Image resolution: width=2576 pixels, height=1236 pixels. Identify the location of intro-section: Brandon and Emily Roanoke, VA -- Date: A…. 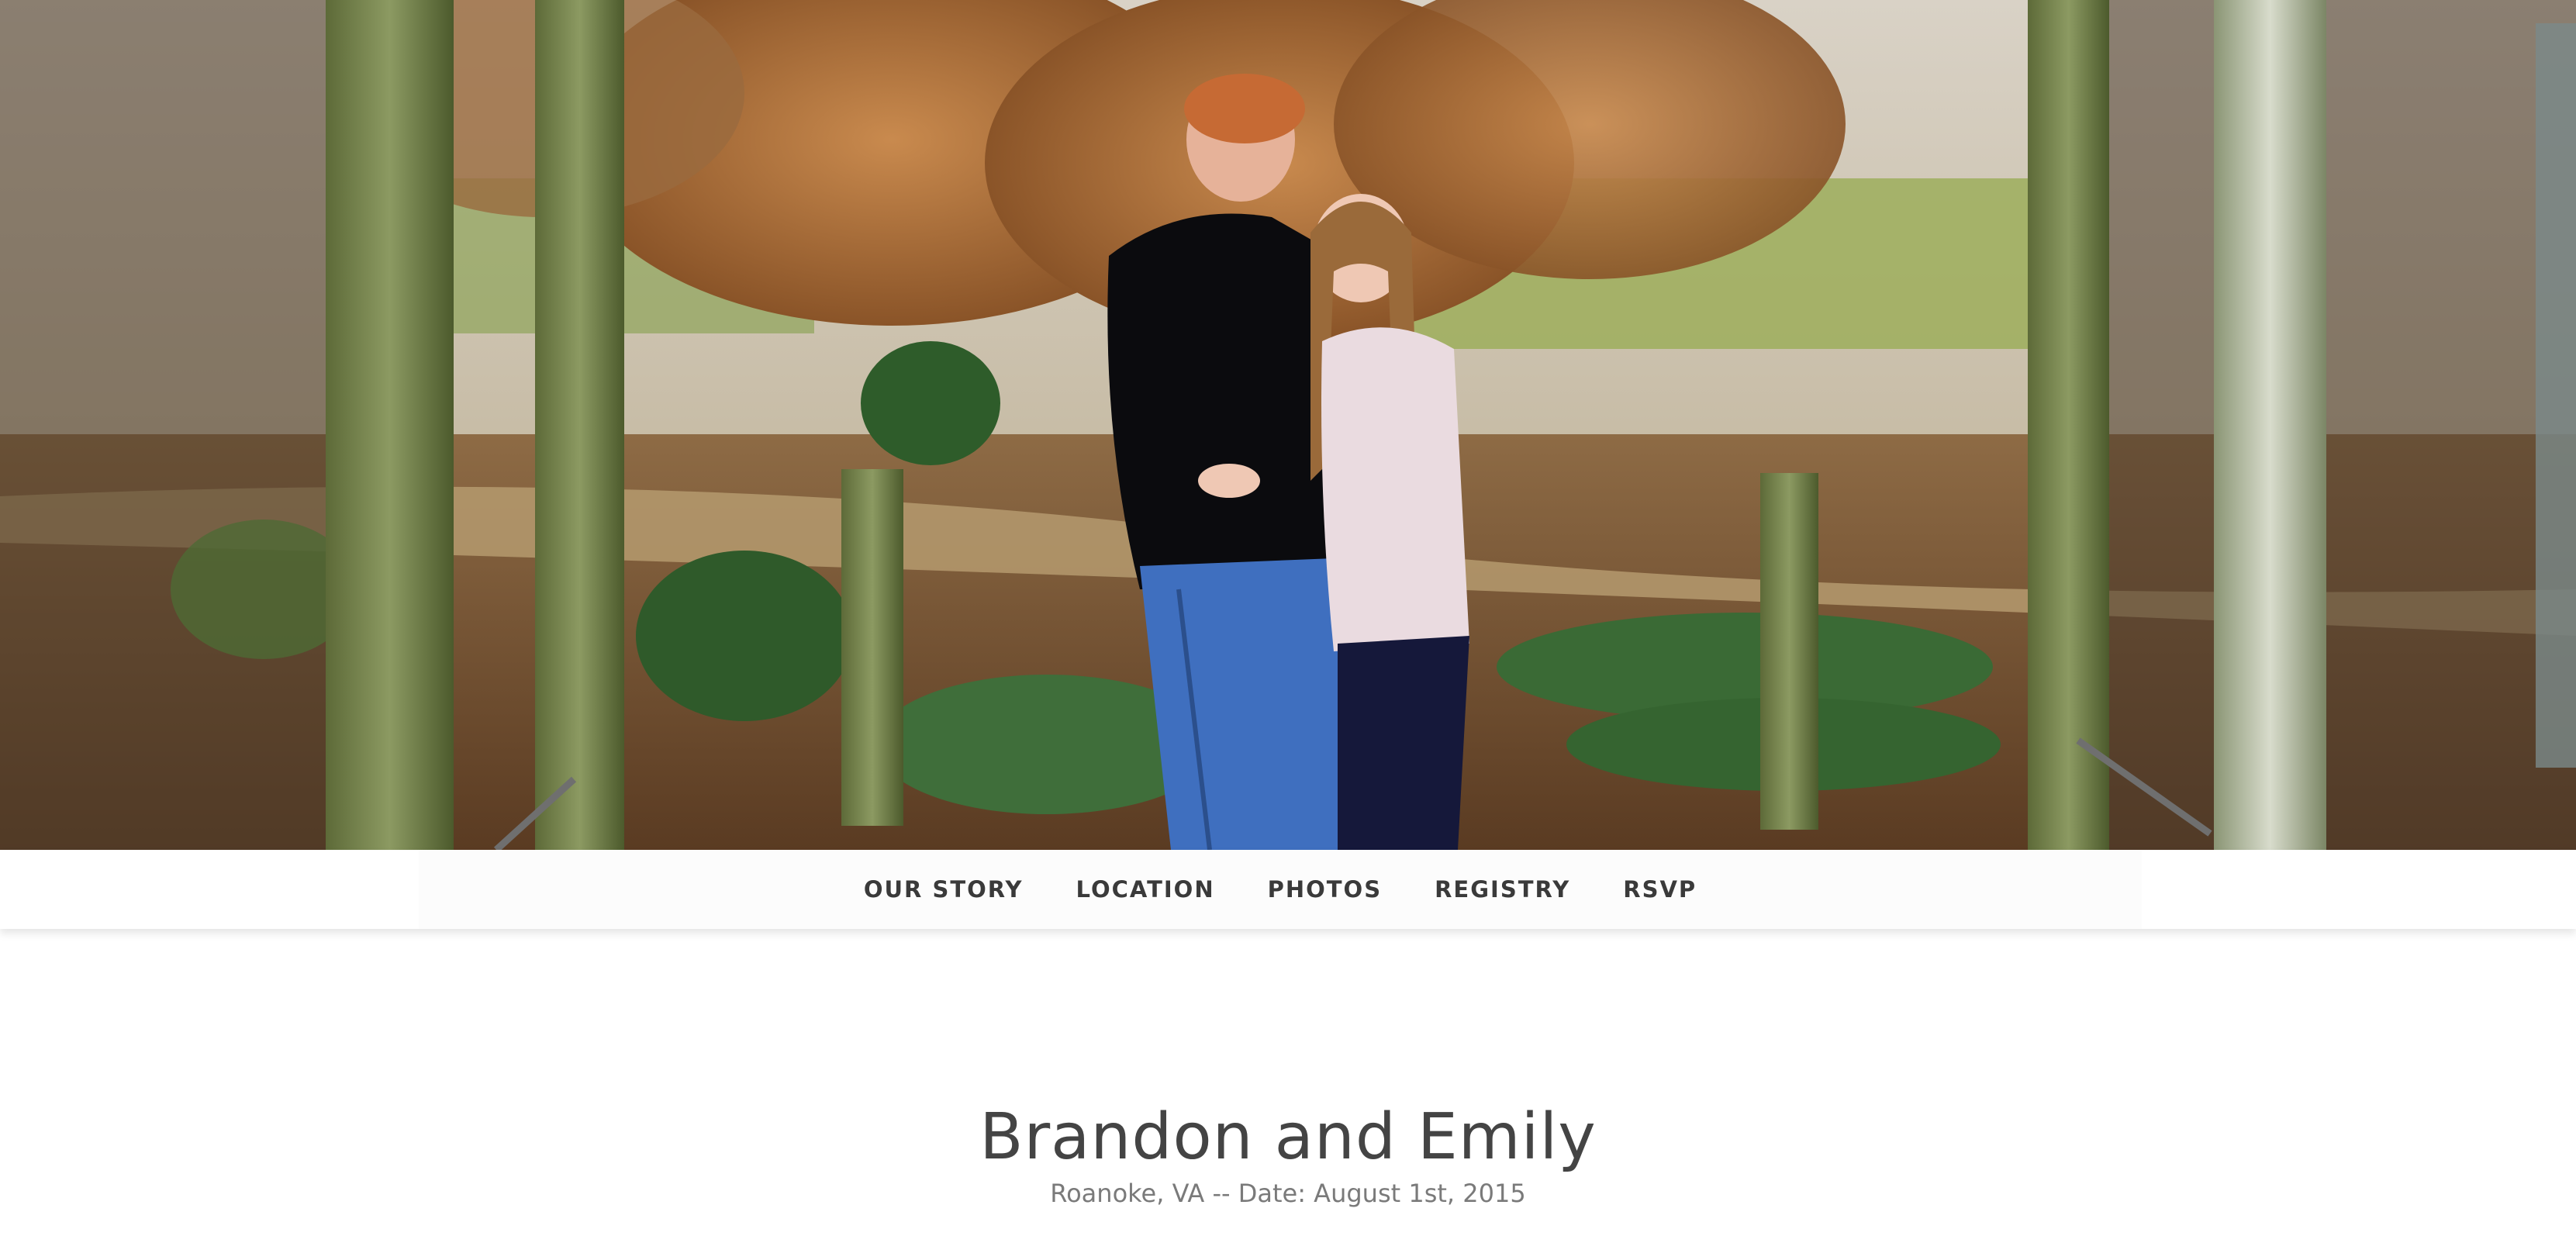
(1288, 1154).